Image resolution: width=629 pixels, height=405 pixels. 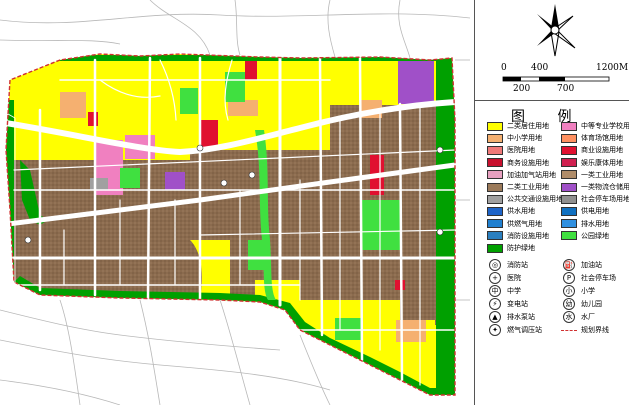 What do you see at coordinates (588, 317) in the screenshot?
I see `legend-label: 水厂` at bounding box center [588, 317].